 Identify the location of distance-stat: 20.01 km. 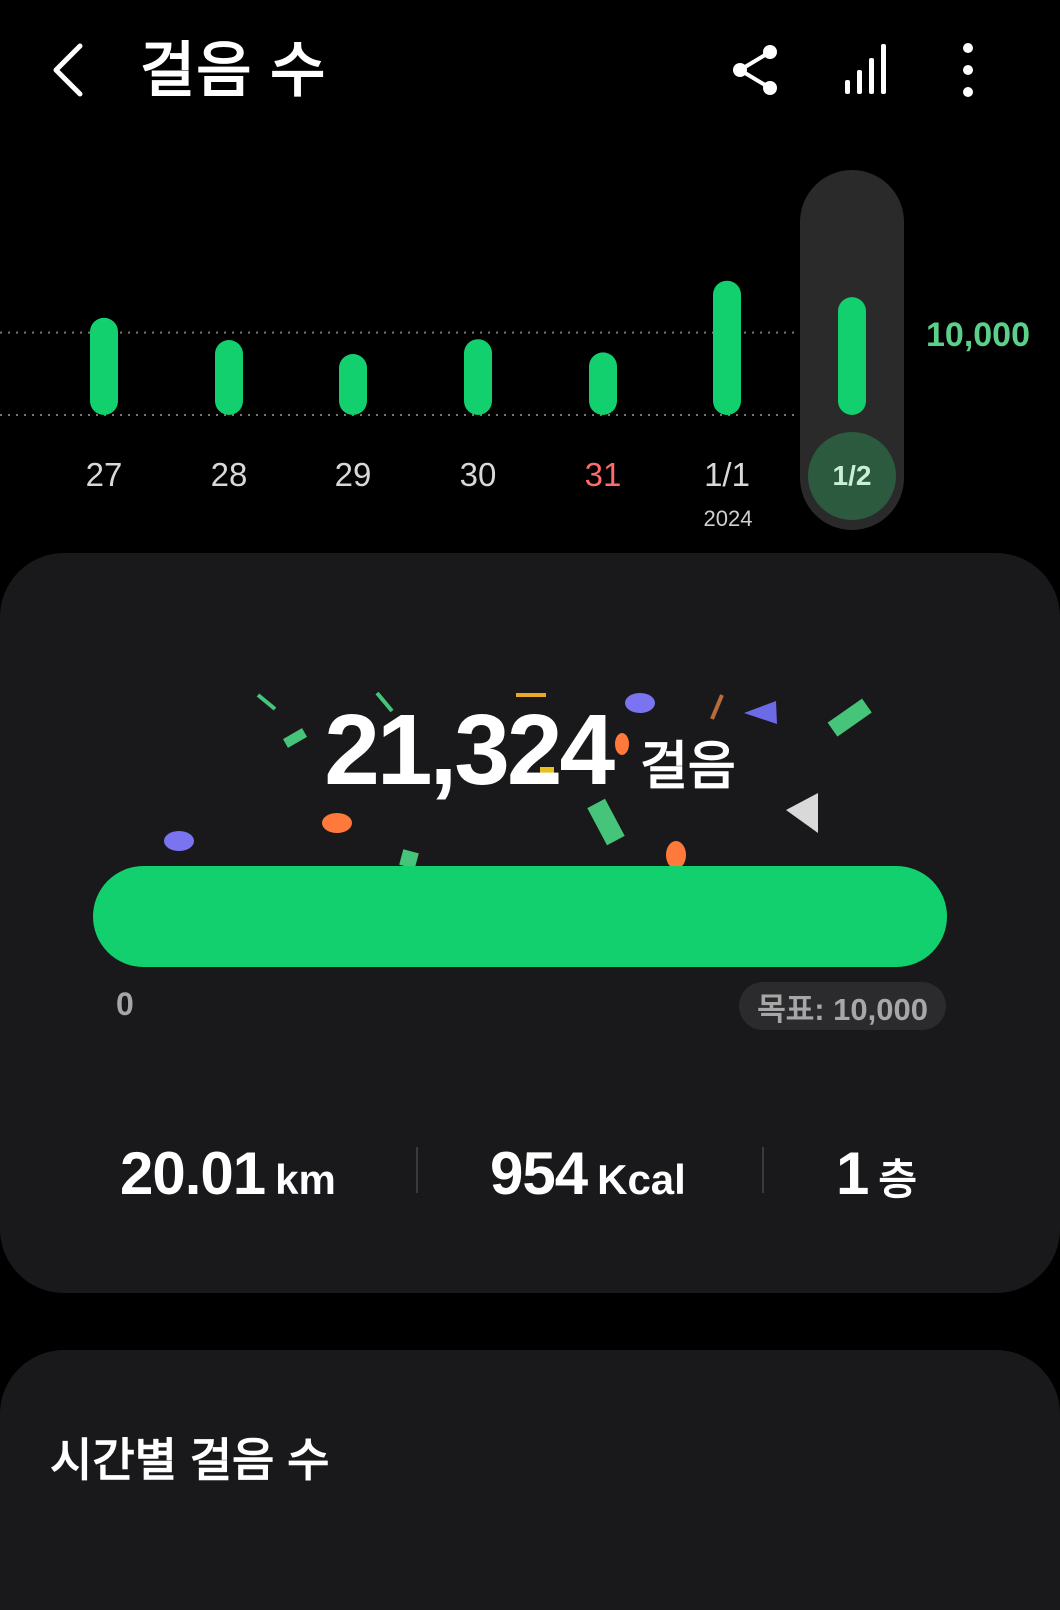
(228, 1173).